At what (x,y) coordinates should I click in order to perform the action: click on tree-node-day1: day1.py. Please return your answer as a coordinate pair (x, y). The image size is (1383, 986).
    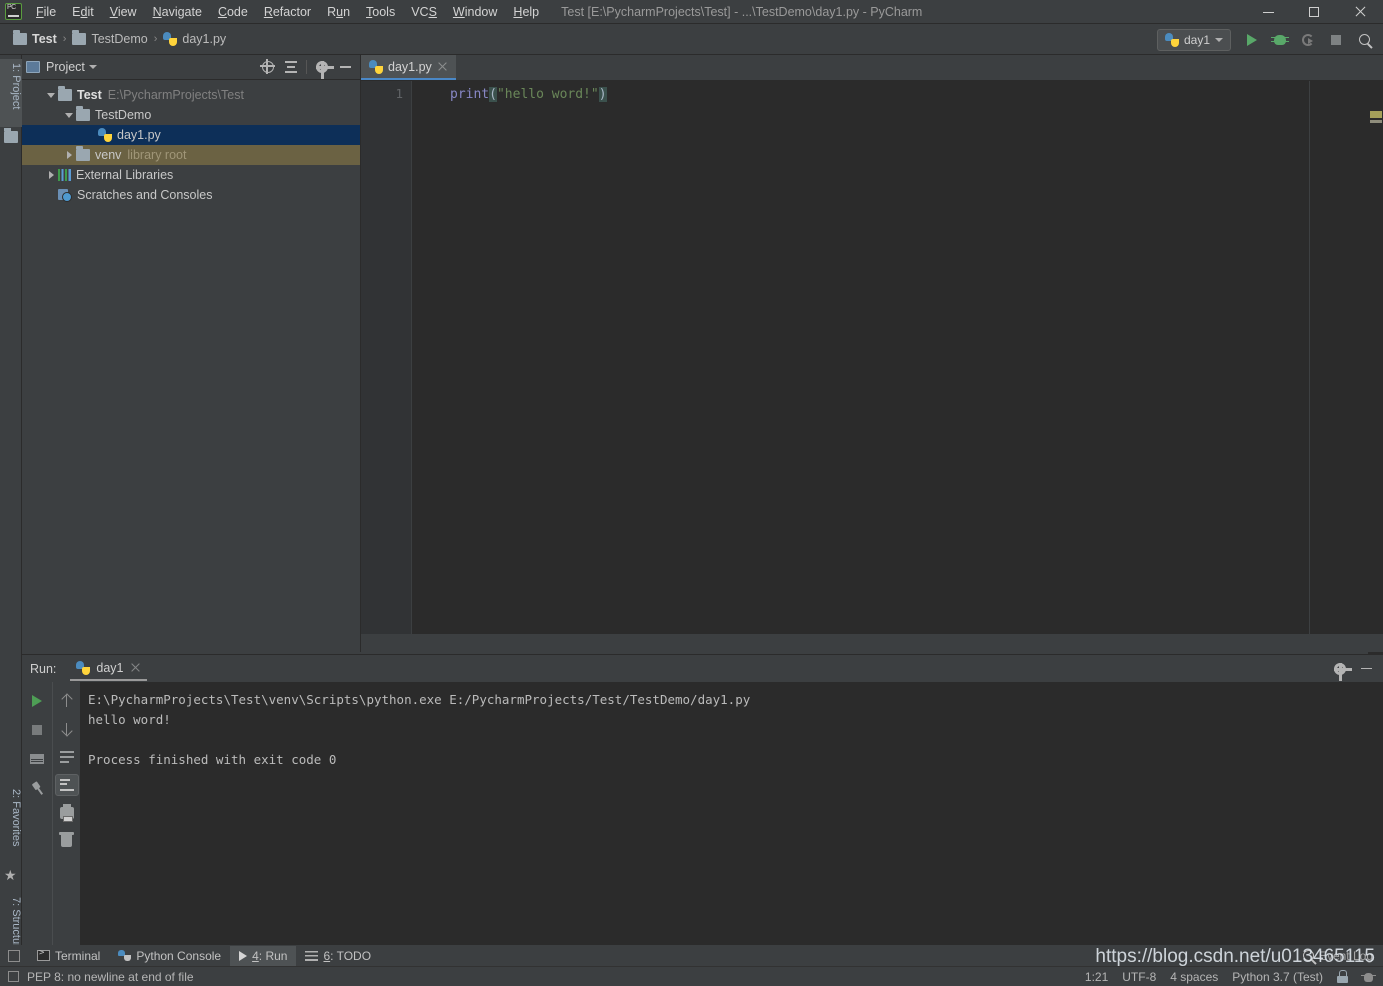
    Looking at the image, I should click on (191, 135).